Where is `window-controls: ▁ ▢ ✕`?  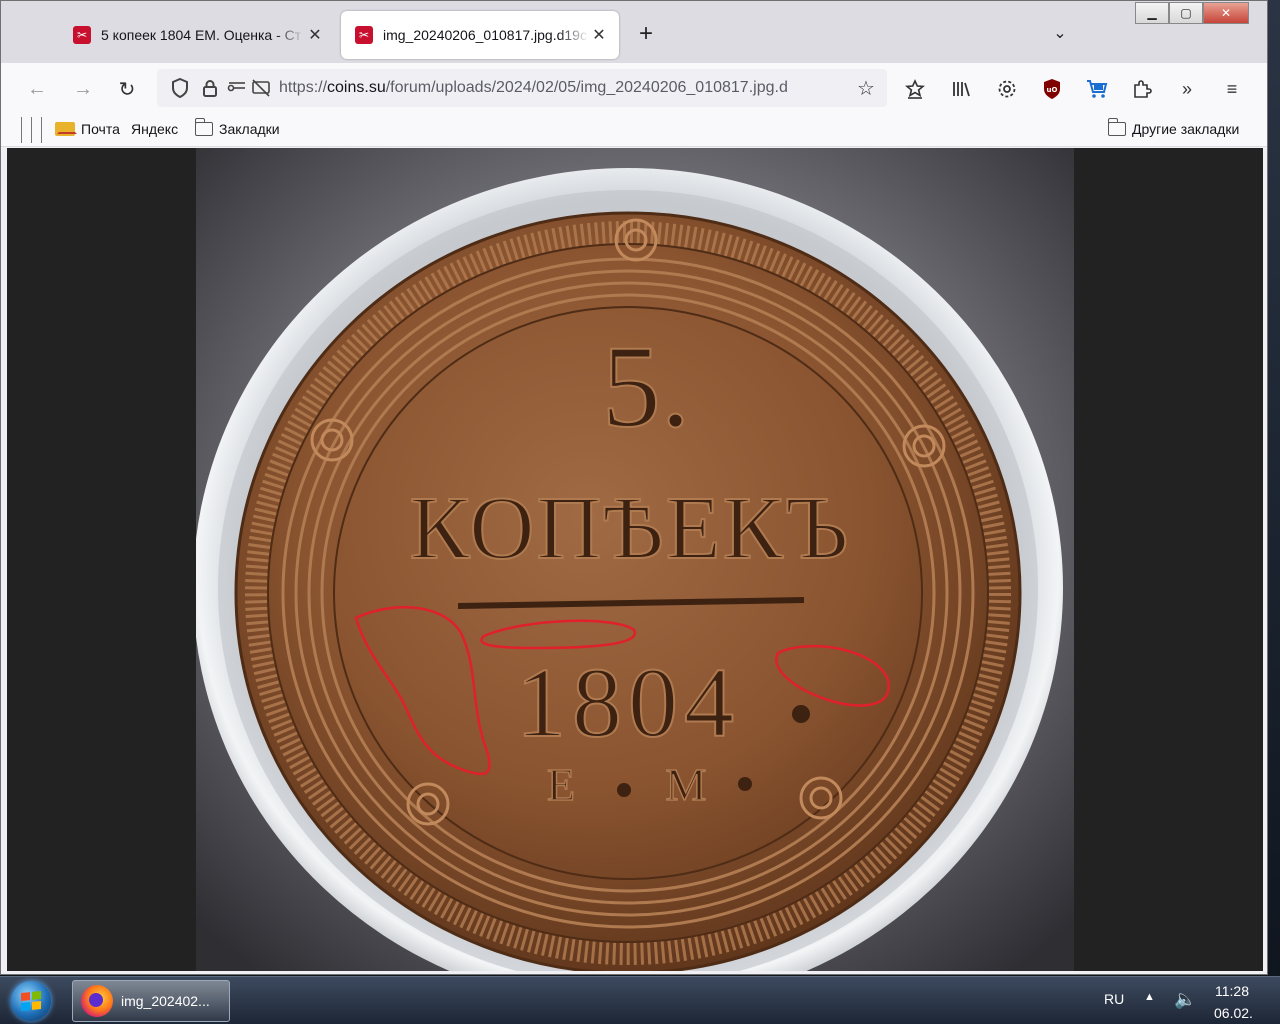 window-controls: ▁ ▢ ✕ is located at coordinates (1192, 13).